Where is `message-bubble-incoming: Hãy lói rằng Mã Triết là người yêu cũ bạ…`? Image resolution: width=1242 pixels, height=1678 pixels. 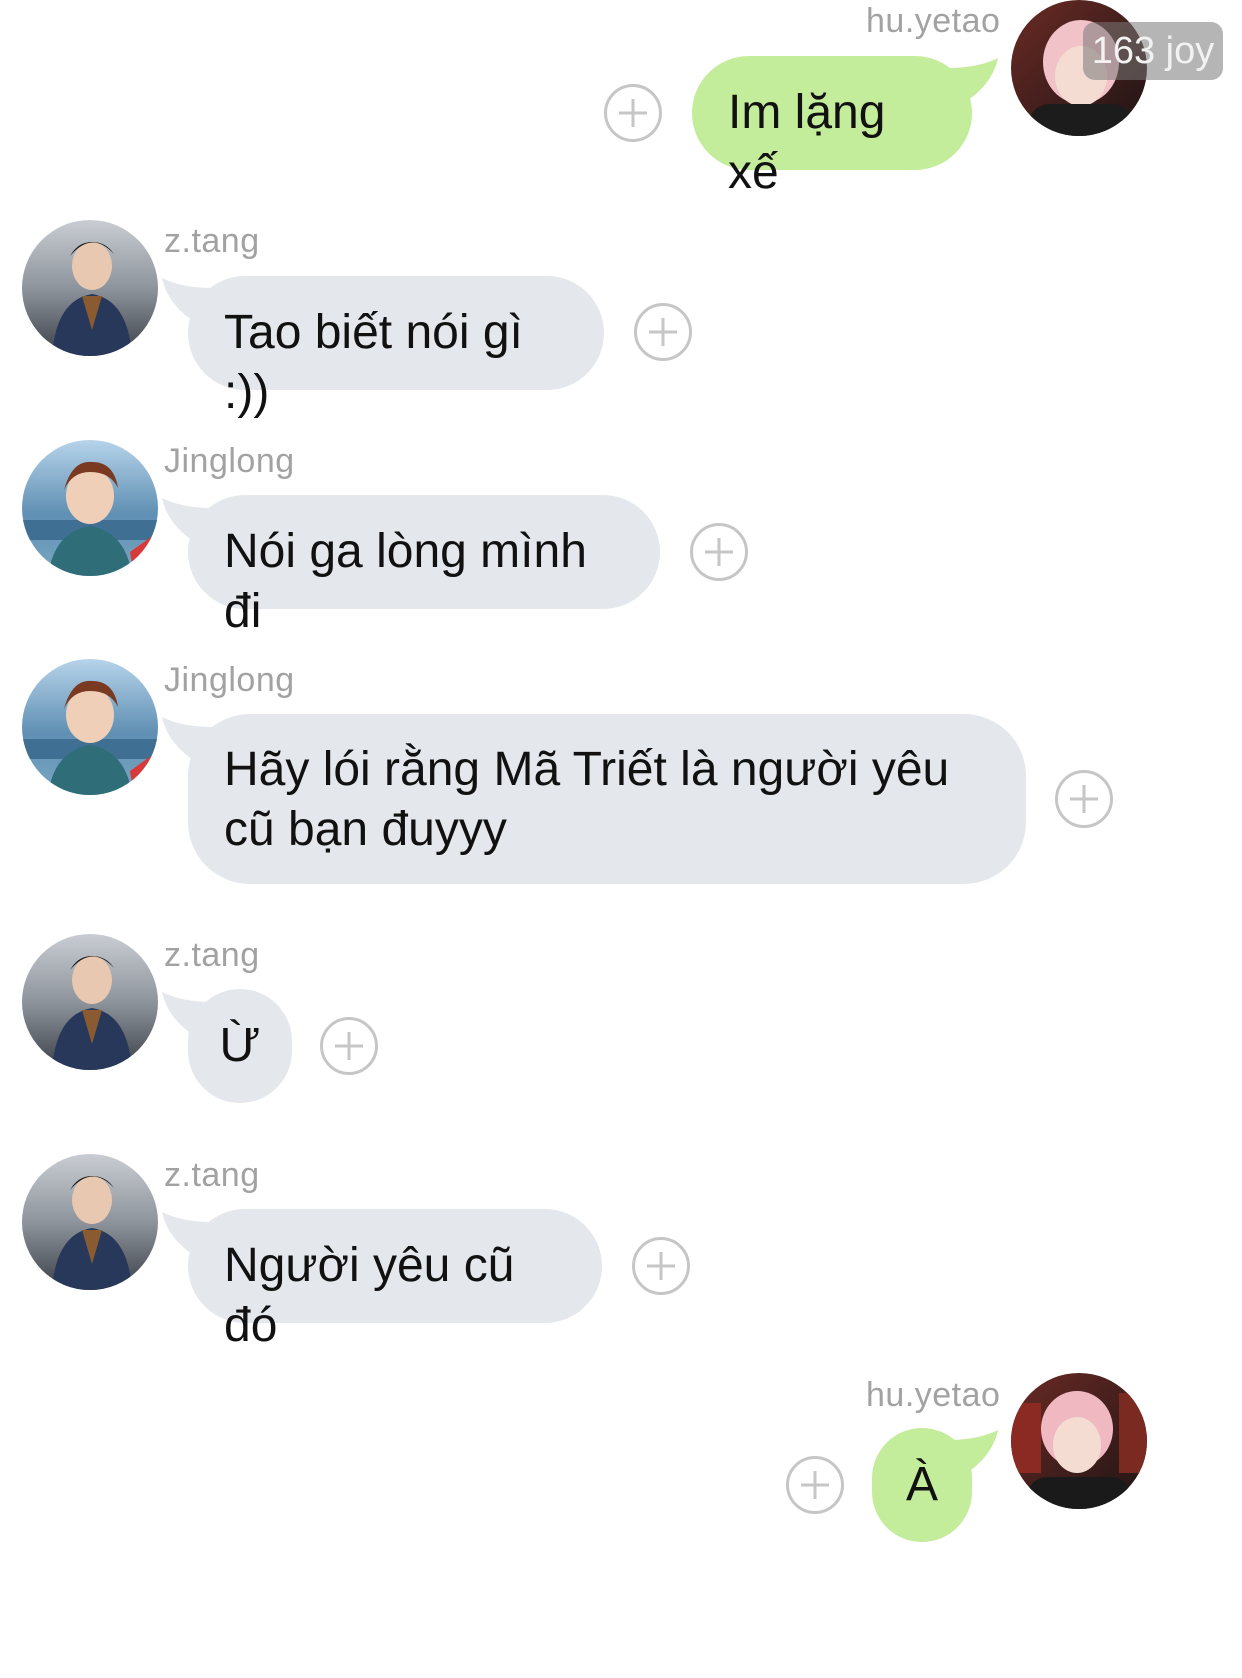
message-bubble-incoming: Hãy lói rằng Mã Triết là người yêu cũ bạ… is located at coordinates (607, 799).